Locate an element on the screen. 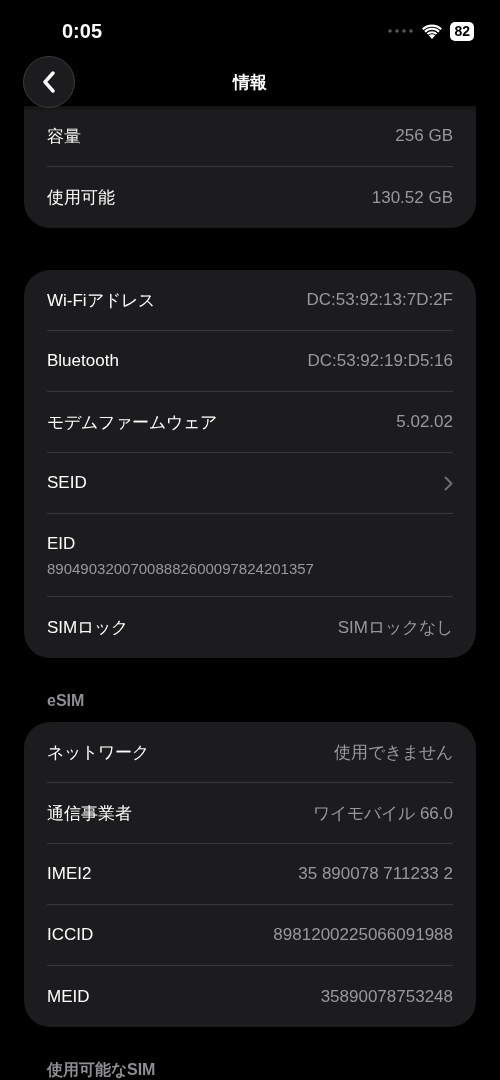 The width and height of the screenshot is (500, 1080). row-value: 89049032007008882600097824201357 is located at coordinates (180, 568).